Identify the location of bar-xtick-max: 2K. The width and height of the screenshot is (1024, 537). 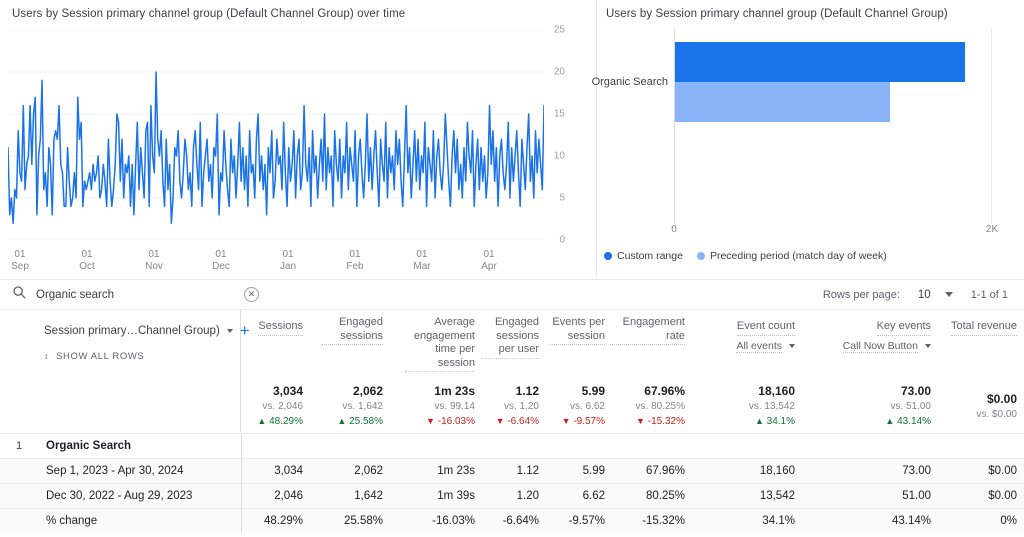
(992, 229).